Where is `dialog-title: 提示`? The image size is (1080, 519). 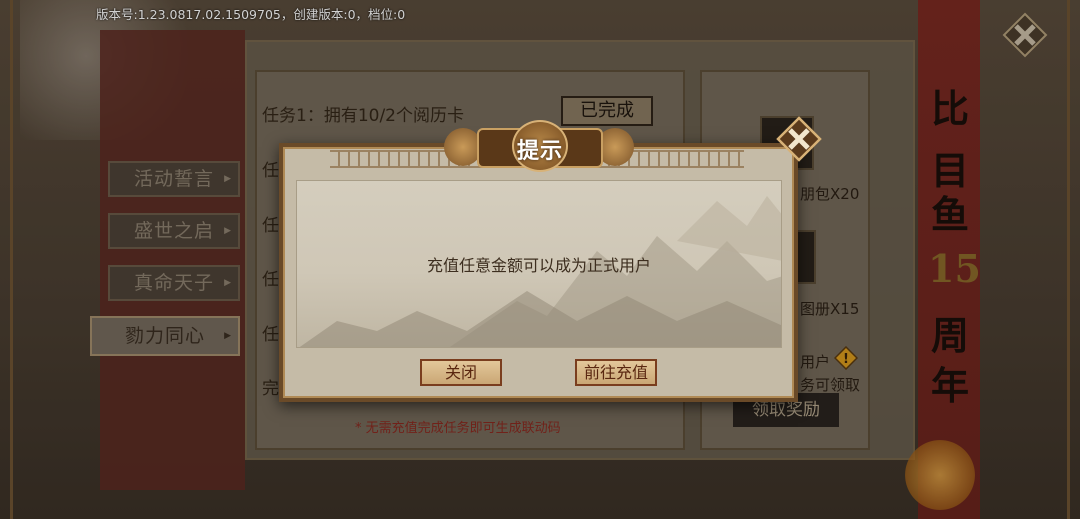 dialog-title: 提示 is located at coordinates (539, 151).